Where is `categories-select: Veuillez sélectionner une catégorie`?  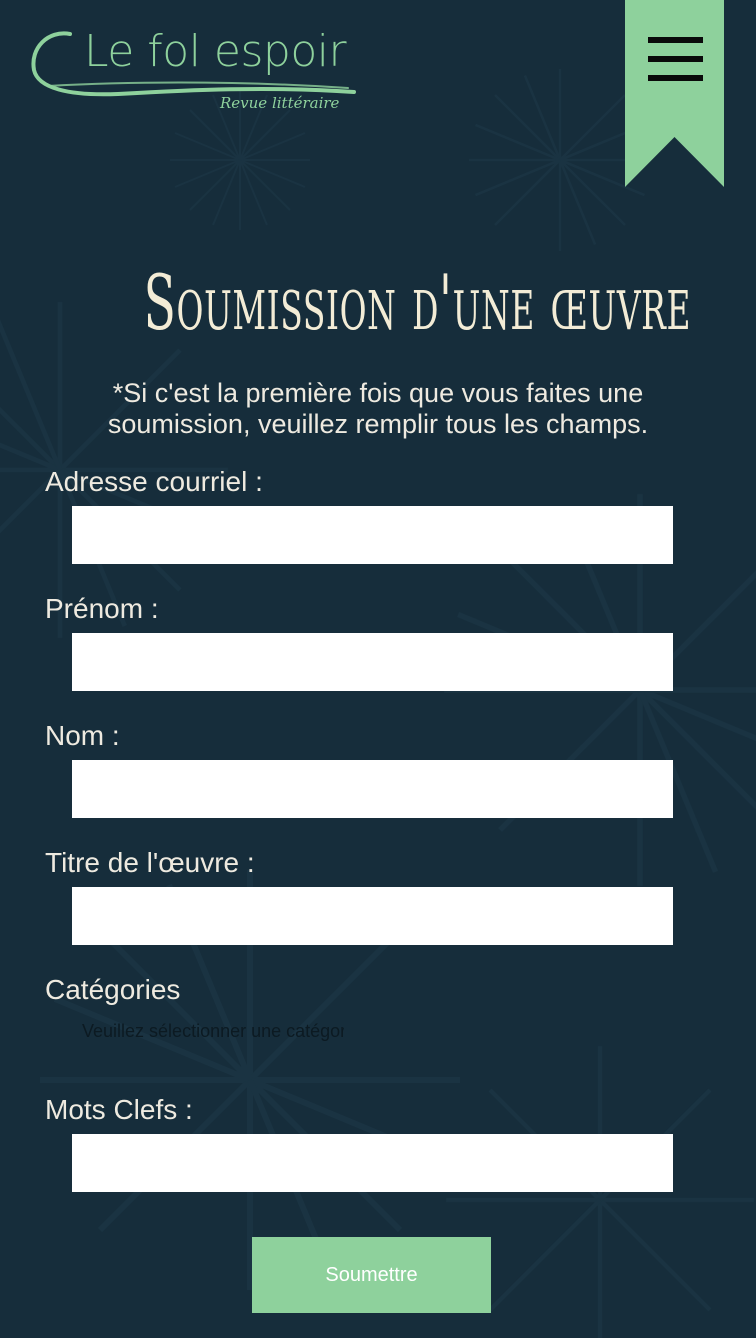 categories-select: Veuillez sélectionner une catégorie is located at coordinates (208, 1031).